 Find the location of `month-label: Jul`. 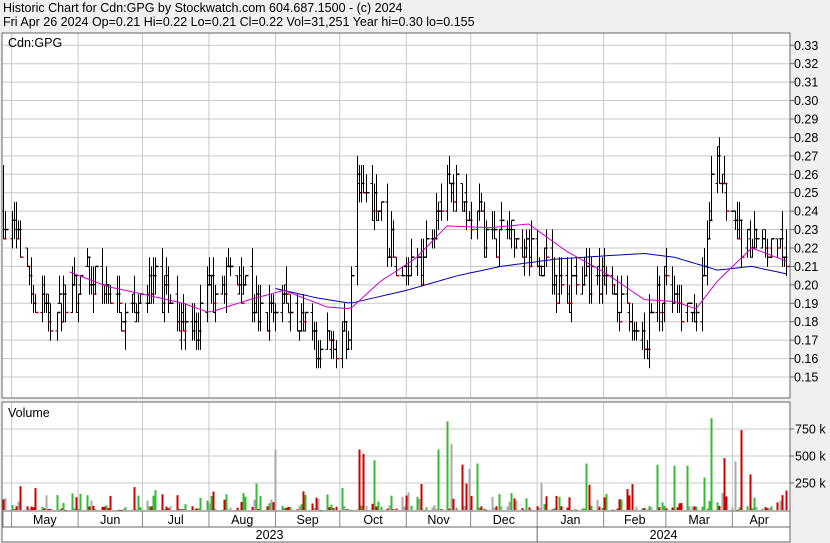

month-label: Jul is located at coordinates (176, 520).